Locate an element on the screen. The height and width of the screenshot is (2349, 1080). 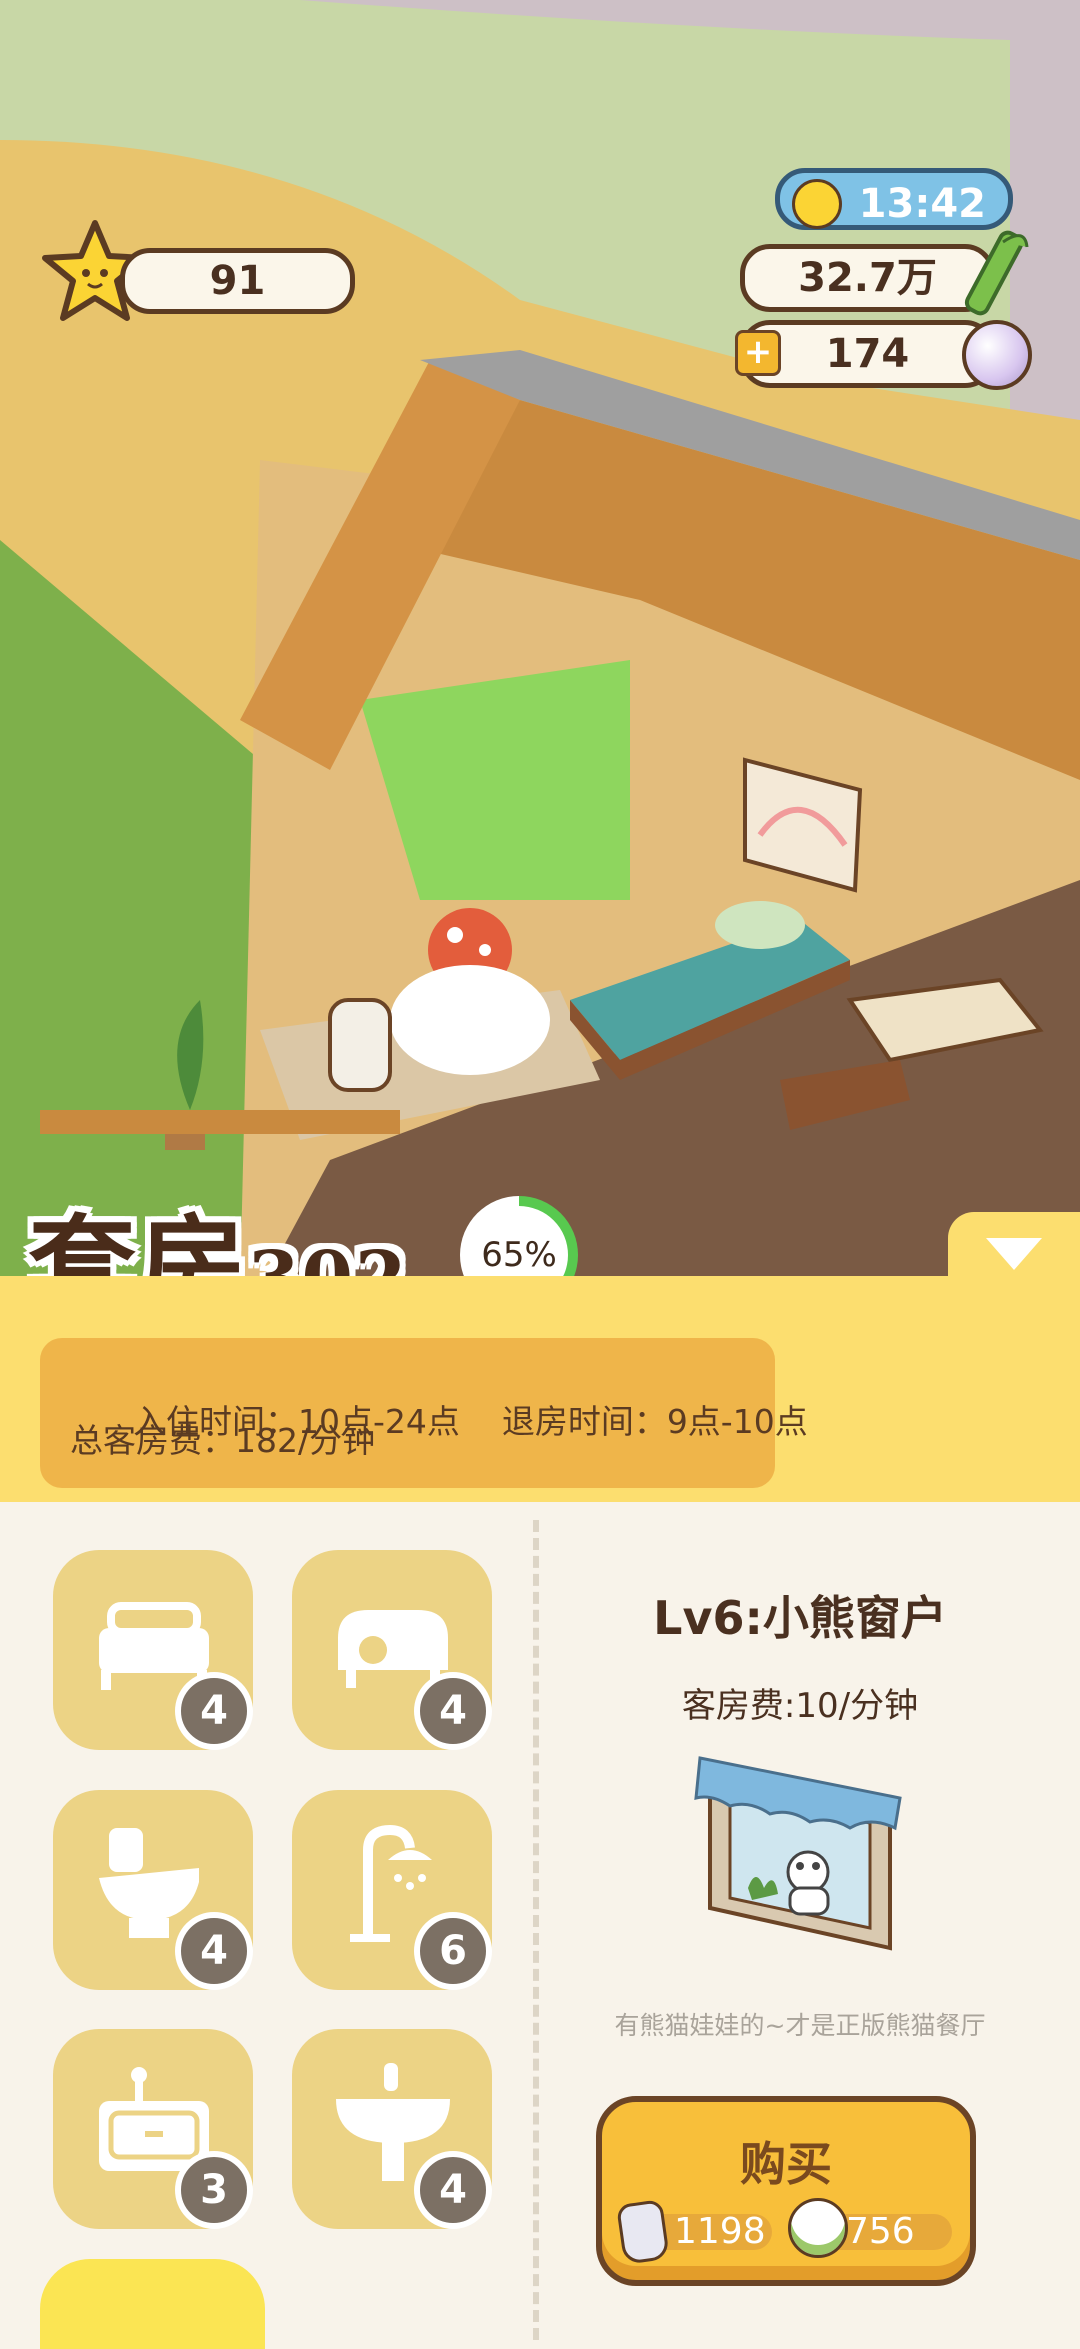
bamboo-amount: 32.7万 is located at coordinates (867, 278).